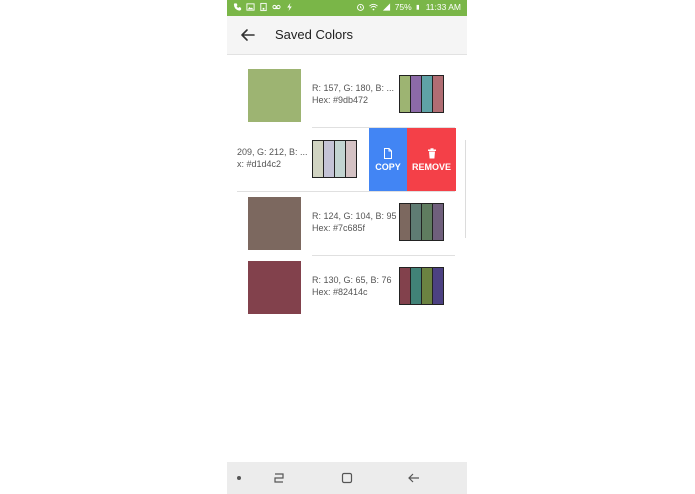 The width and height of the screenshot is (695, 494). Describe the element at coordinates (417, 7) in the screenshot. I see `battery-icon` at that location.